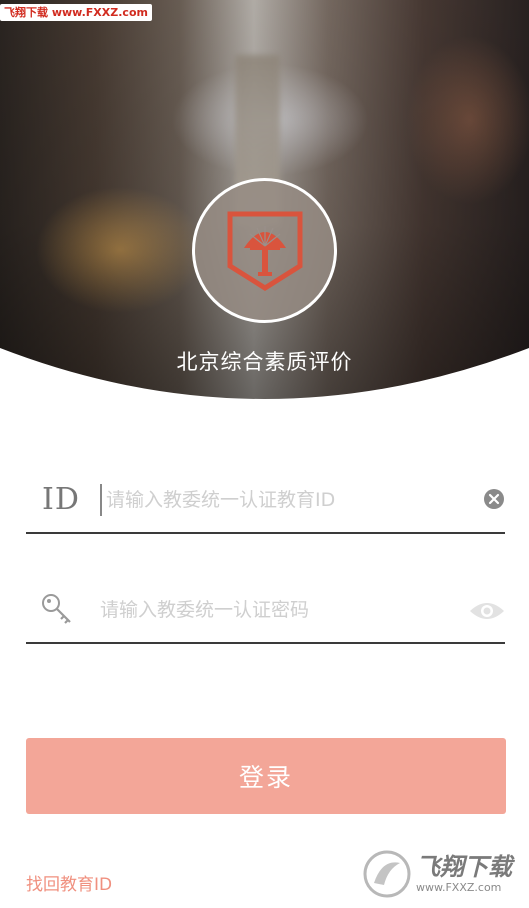 This screenshot has width=529, height=908. I want to click on id-label: ID, so click(61, 499).